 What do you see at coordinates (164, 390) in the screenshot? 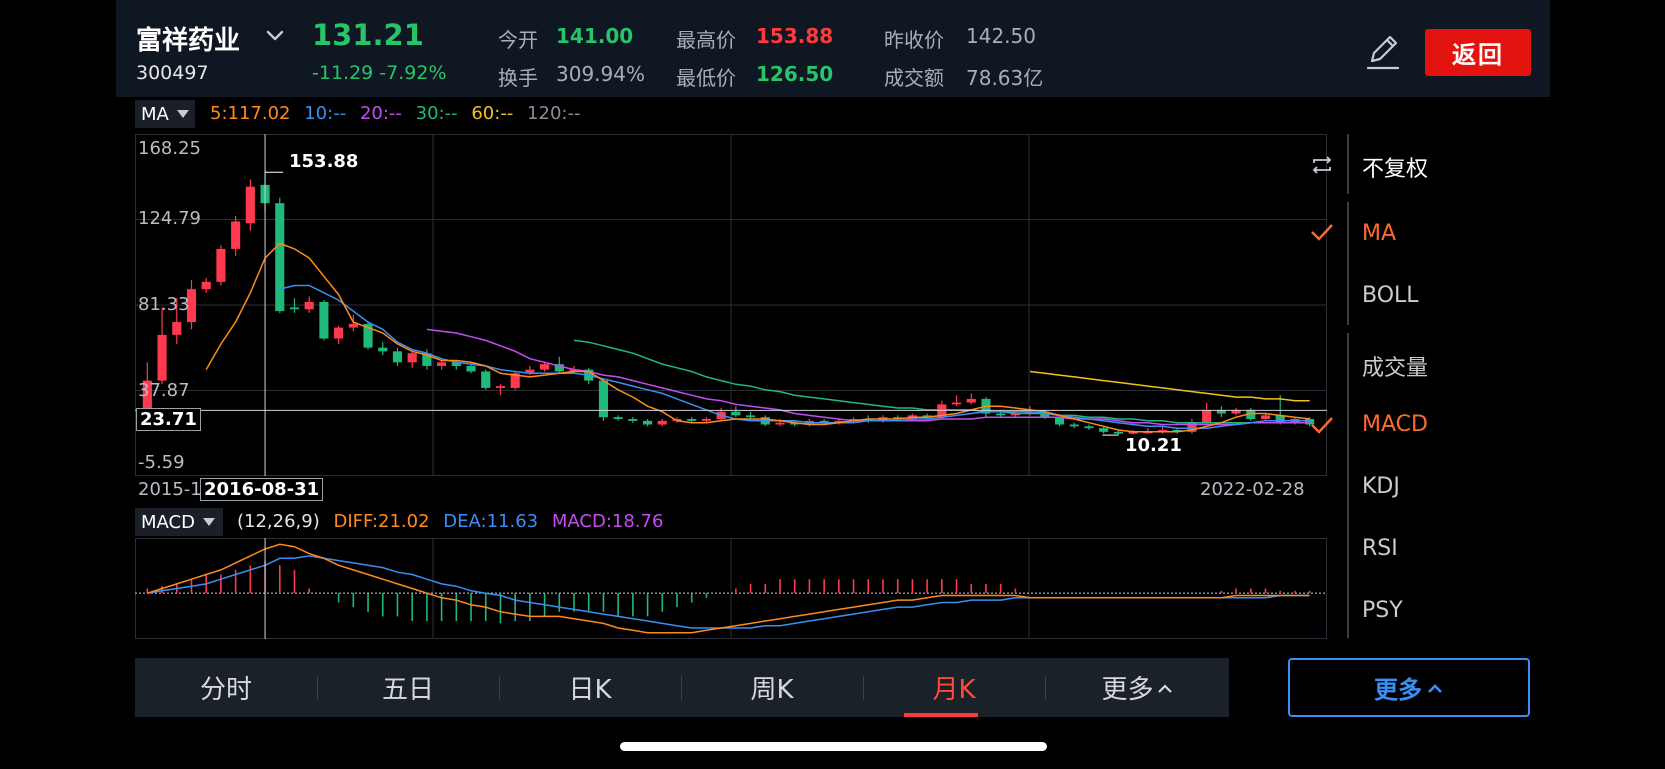
I see `y-axis-label: 37.87` at bounding box center [164, 390].